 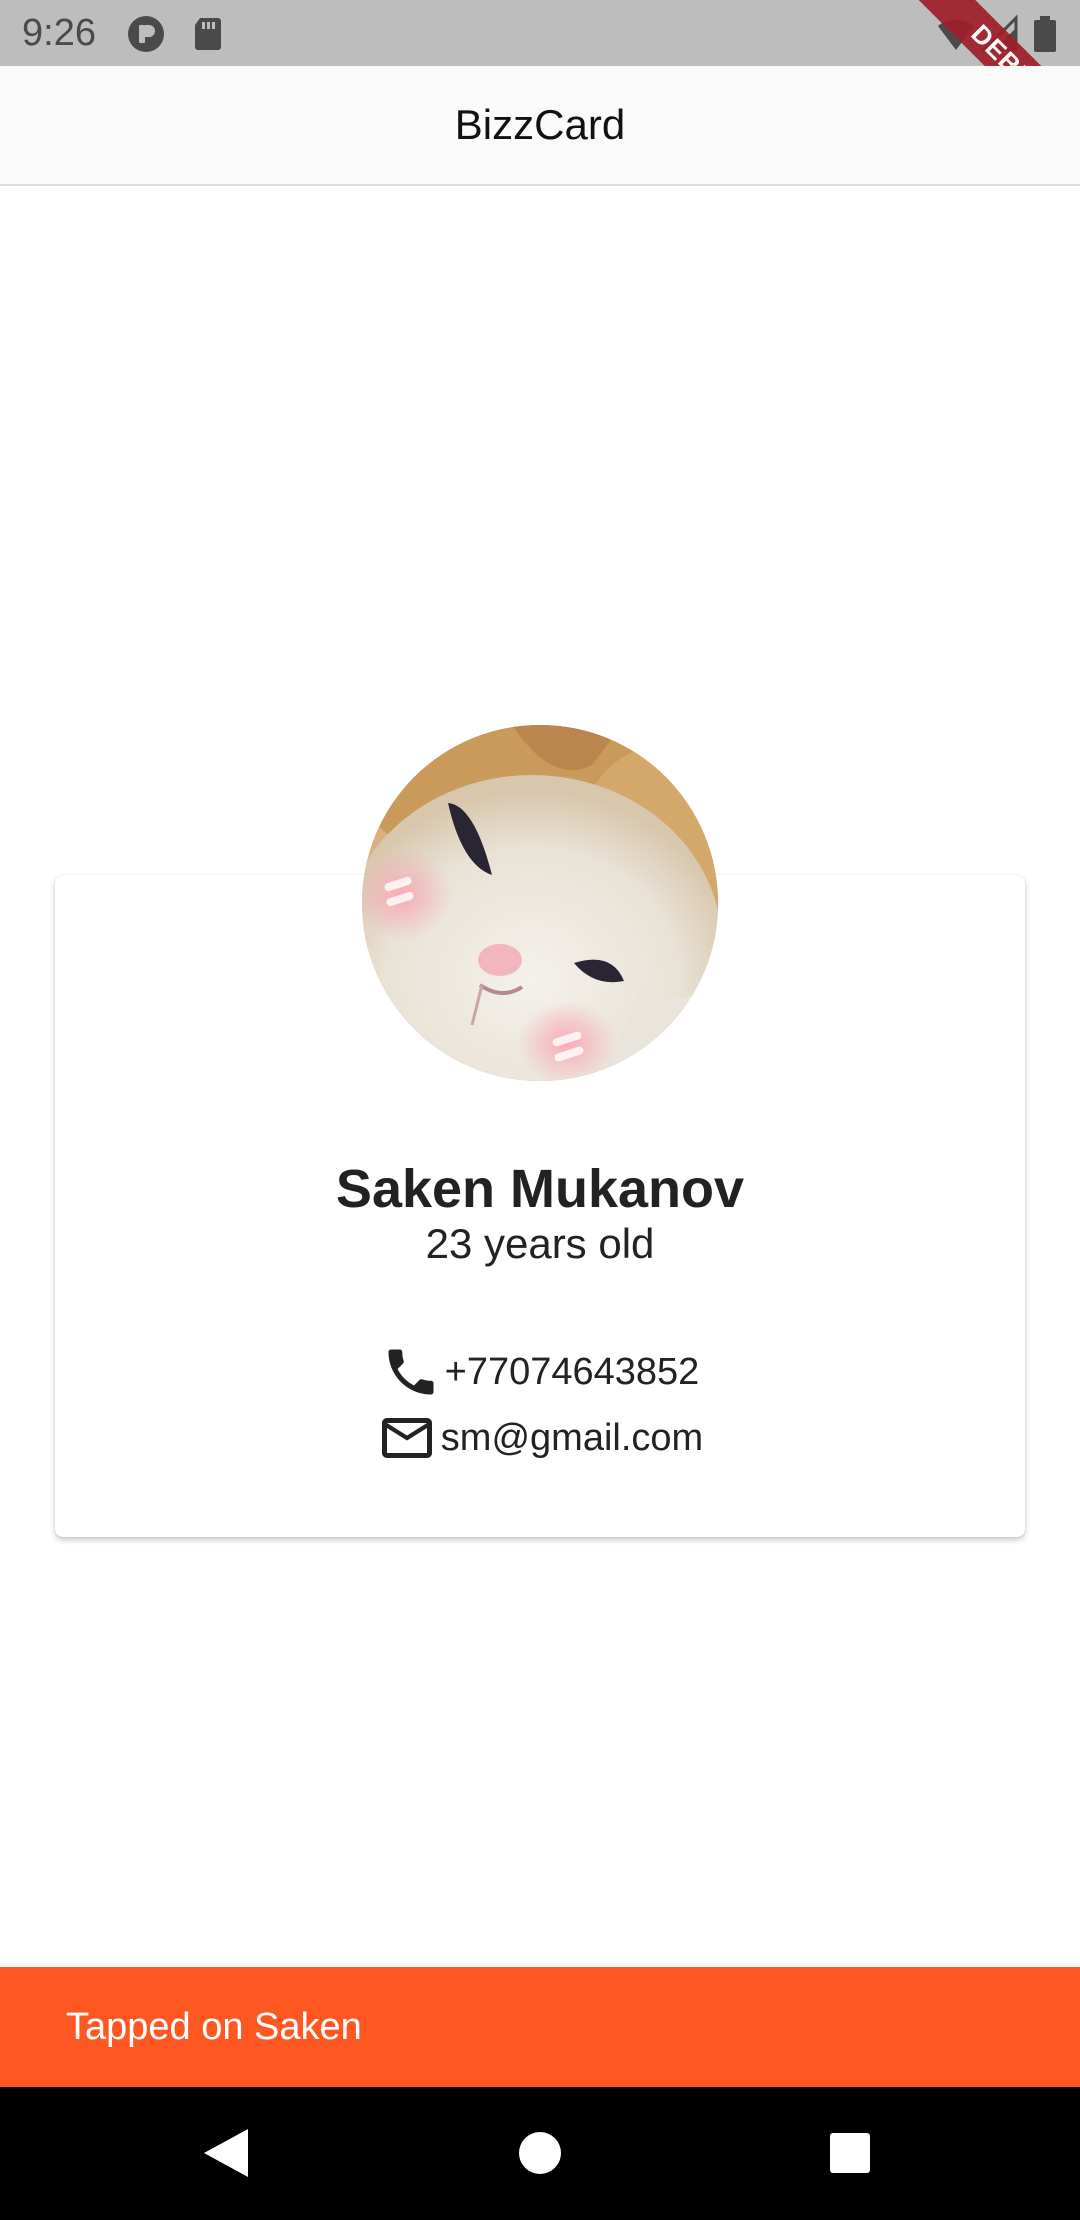 What do you see at coordinates (411, 1372) in the screenshot?
I see `phone-icon` at bounding box center [411, 1372].